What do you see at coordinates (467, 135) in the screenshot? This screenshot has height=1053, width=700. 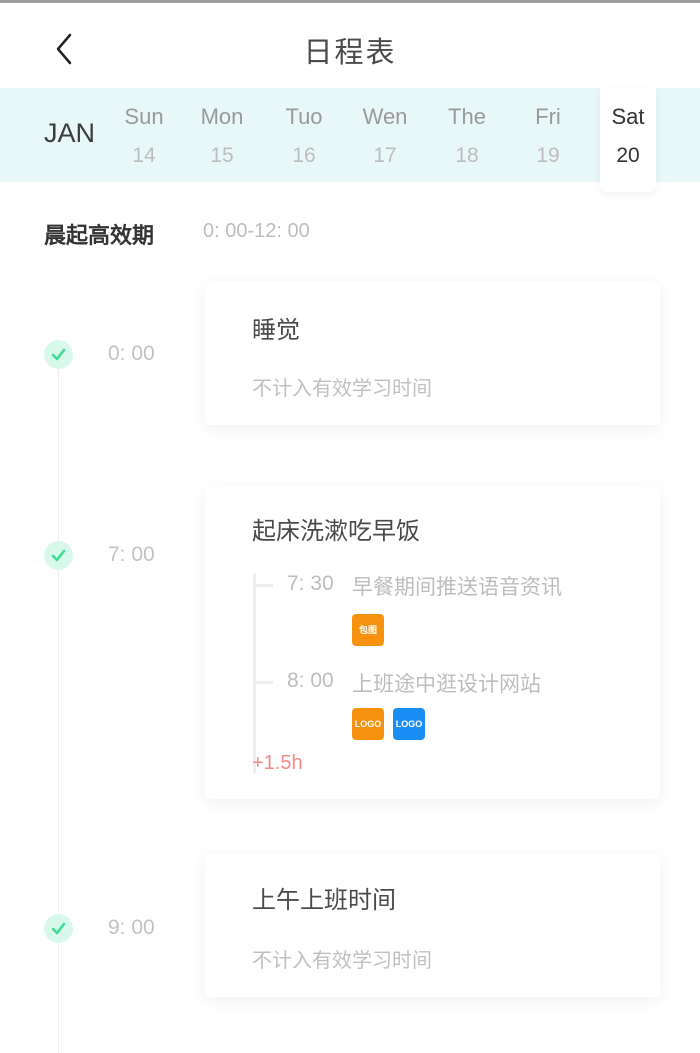 I see `day-thu: The 18` at bounding box center [467, 135].